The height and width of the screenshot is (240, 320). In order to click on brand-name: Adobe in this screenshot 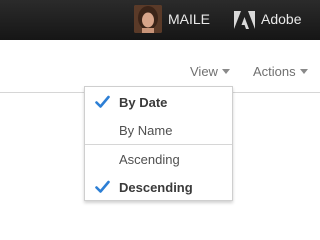, I will do `click(281, 19)`.